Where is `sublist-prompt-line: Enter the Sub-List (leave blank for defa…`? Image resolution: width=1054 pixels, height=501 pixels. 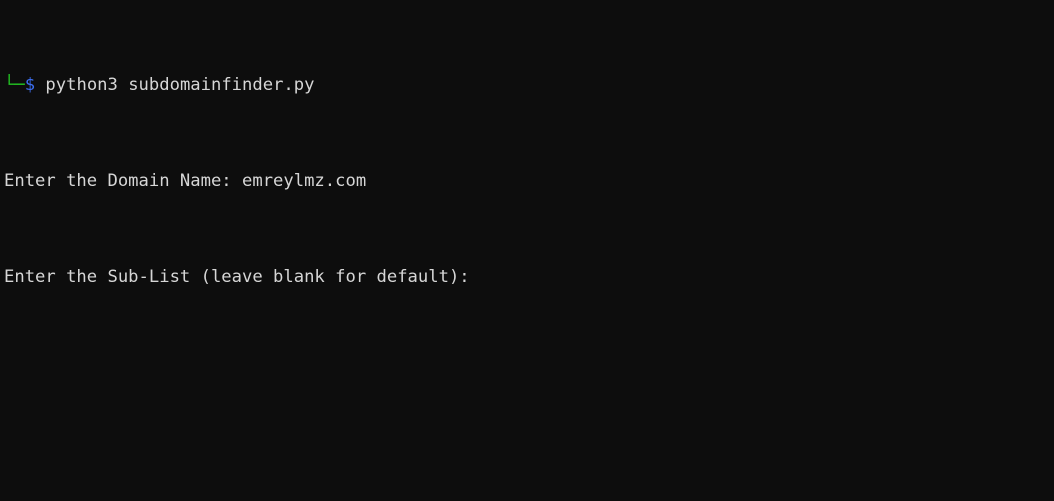 sublist-prompt-line: Enter the Sub-List (leave blank for defa… is located at coordinates (529, 277).